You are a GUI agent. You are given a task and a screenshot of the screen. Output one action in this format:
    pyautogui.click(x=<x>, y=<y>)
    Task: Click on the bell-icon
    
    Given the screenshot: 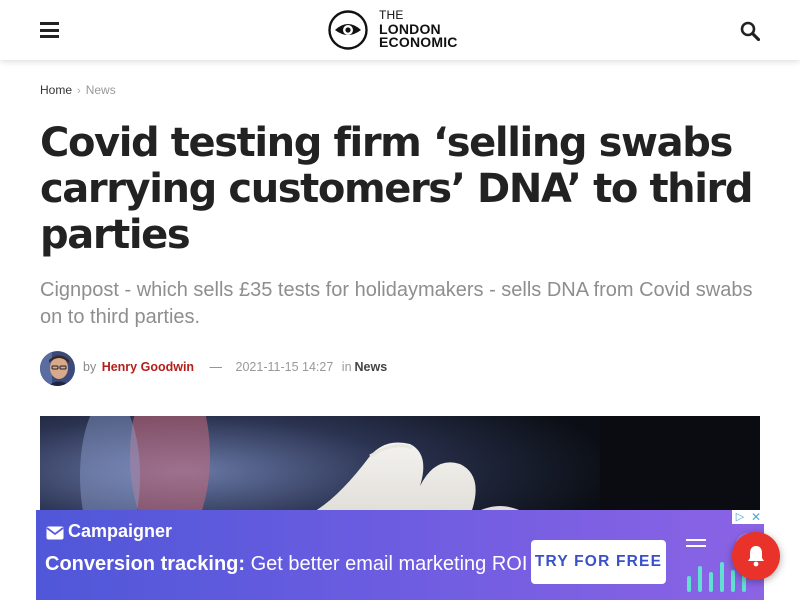 What is the action you would take?
    pyautogui.click(x=756, y=556)
    